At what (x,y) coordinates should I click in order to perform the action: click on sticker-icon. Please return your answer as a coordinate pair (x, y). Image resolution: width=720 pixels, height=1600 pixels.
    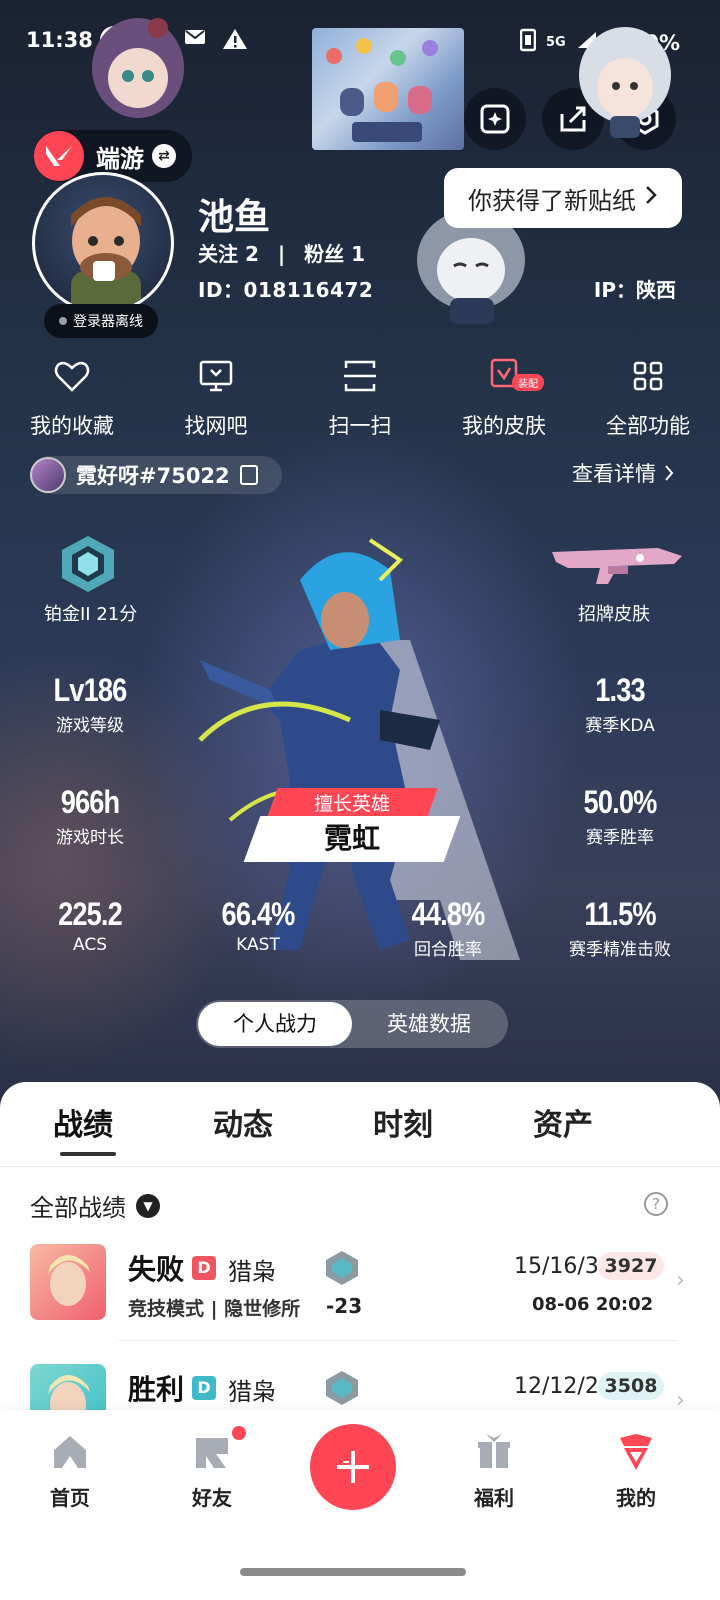
    Looking at the image, I should click on (495, 119).